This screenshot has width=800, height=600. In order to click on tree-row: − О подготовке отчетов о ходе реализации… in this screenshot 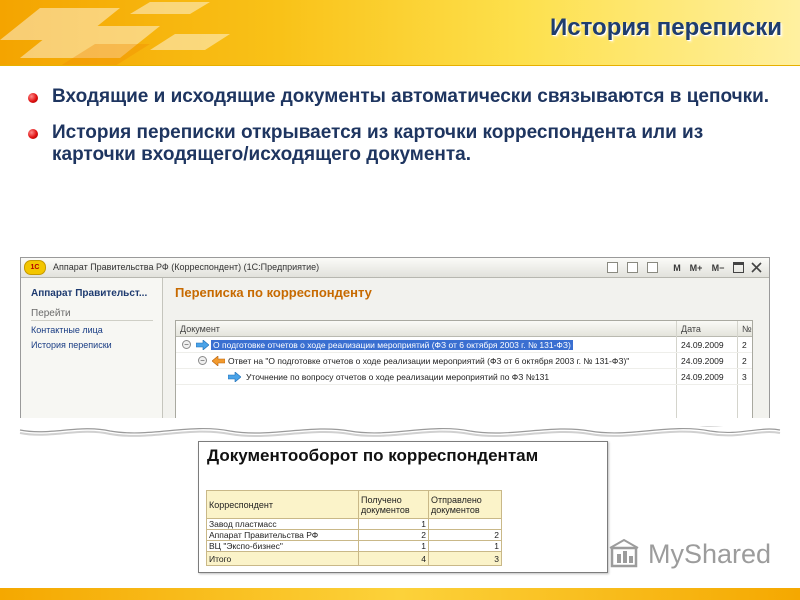, I will do `click(464, 345)`.